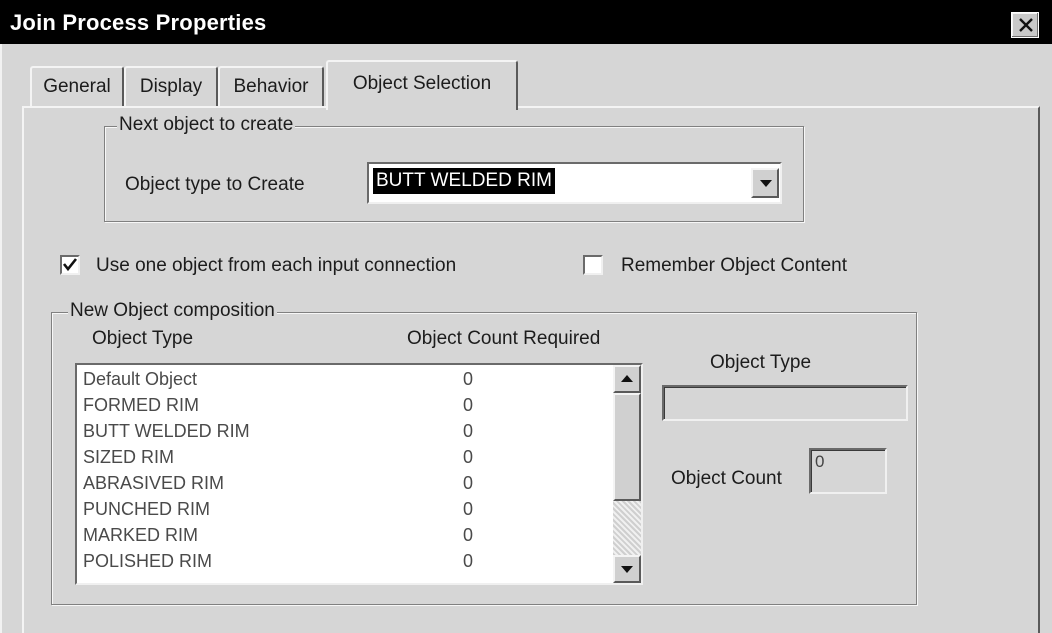 This screenshot has height=633, width=1052. Describe the element at coordinates (147, 509) in the screenshot. I see `list-item-type: PUNCHED RIM` at that location.